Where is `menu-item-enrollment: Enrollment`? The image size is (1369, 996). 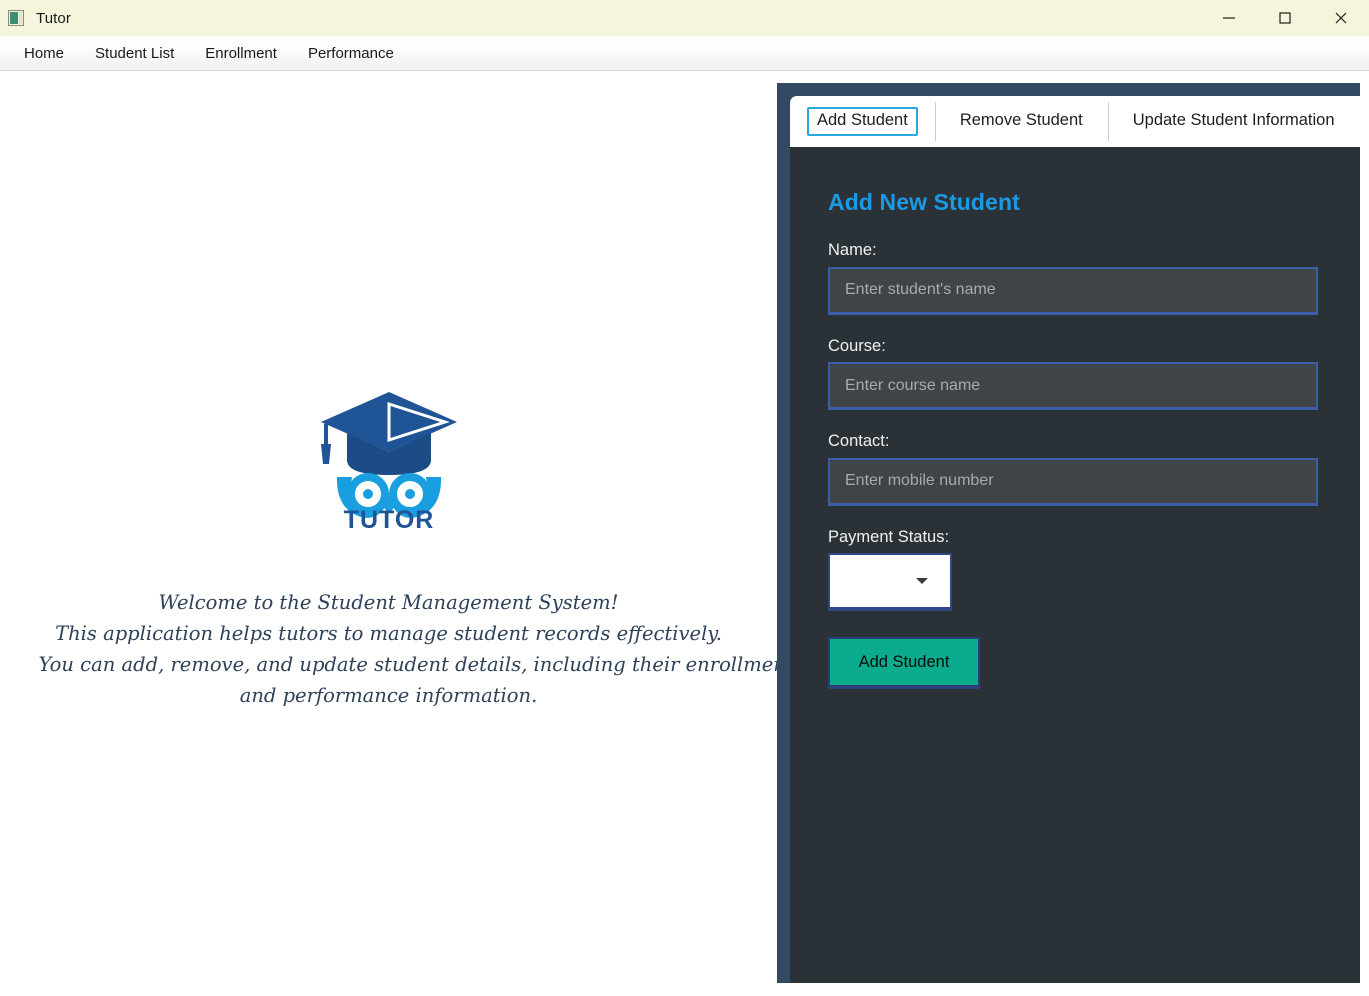
menu-item-enrollment: Enrollment is located at coordinates (241, 53).